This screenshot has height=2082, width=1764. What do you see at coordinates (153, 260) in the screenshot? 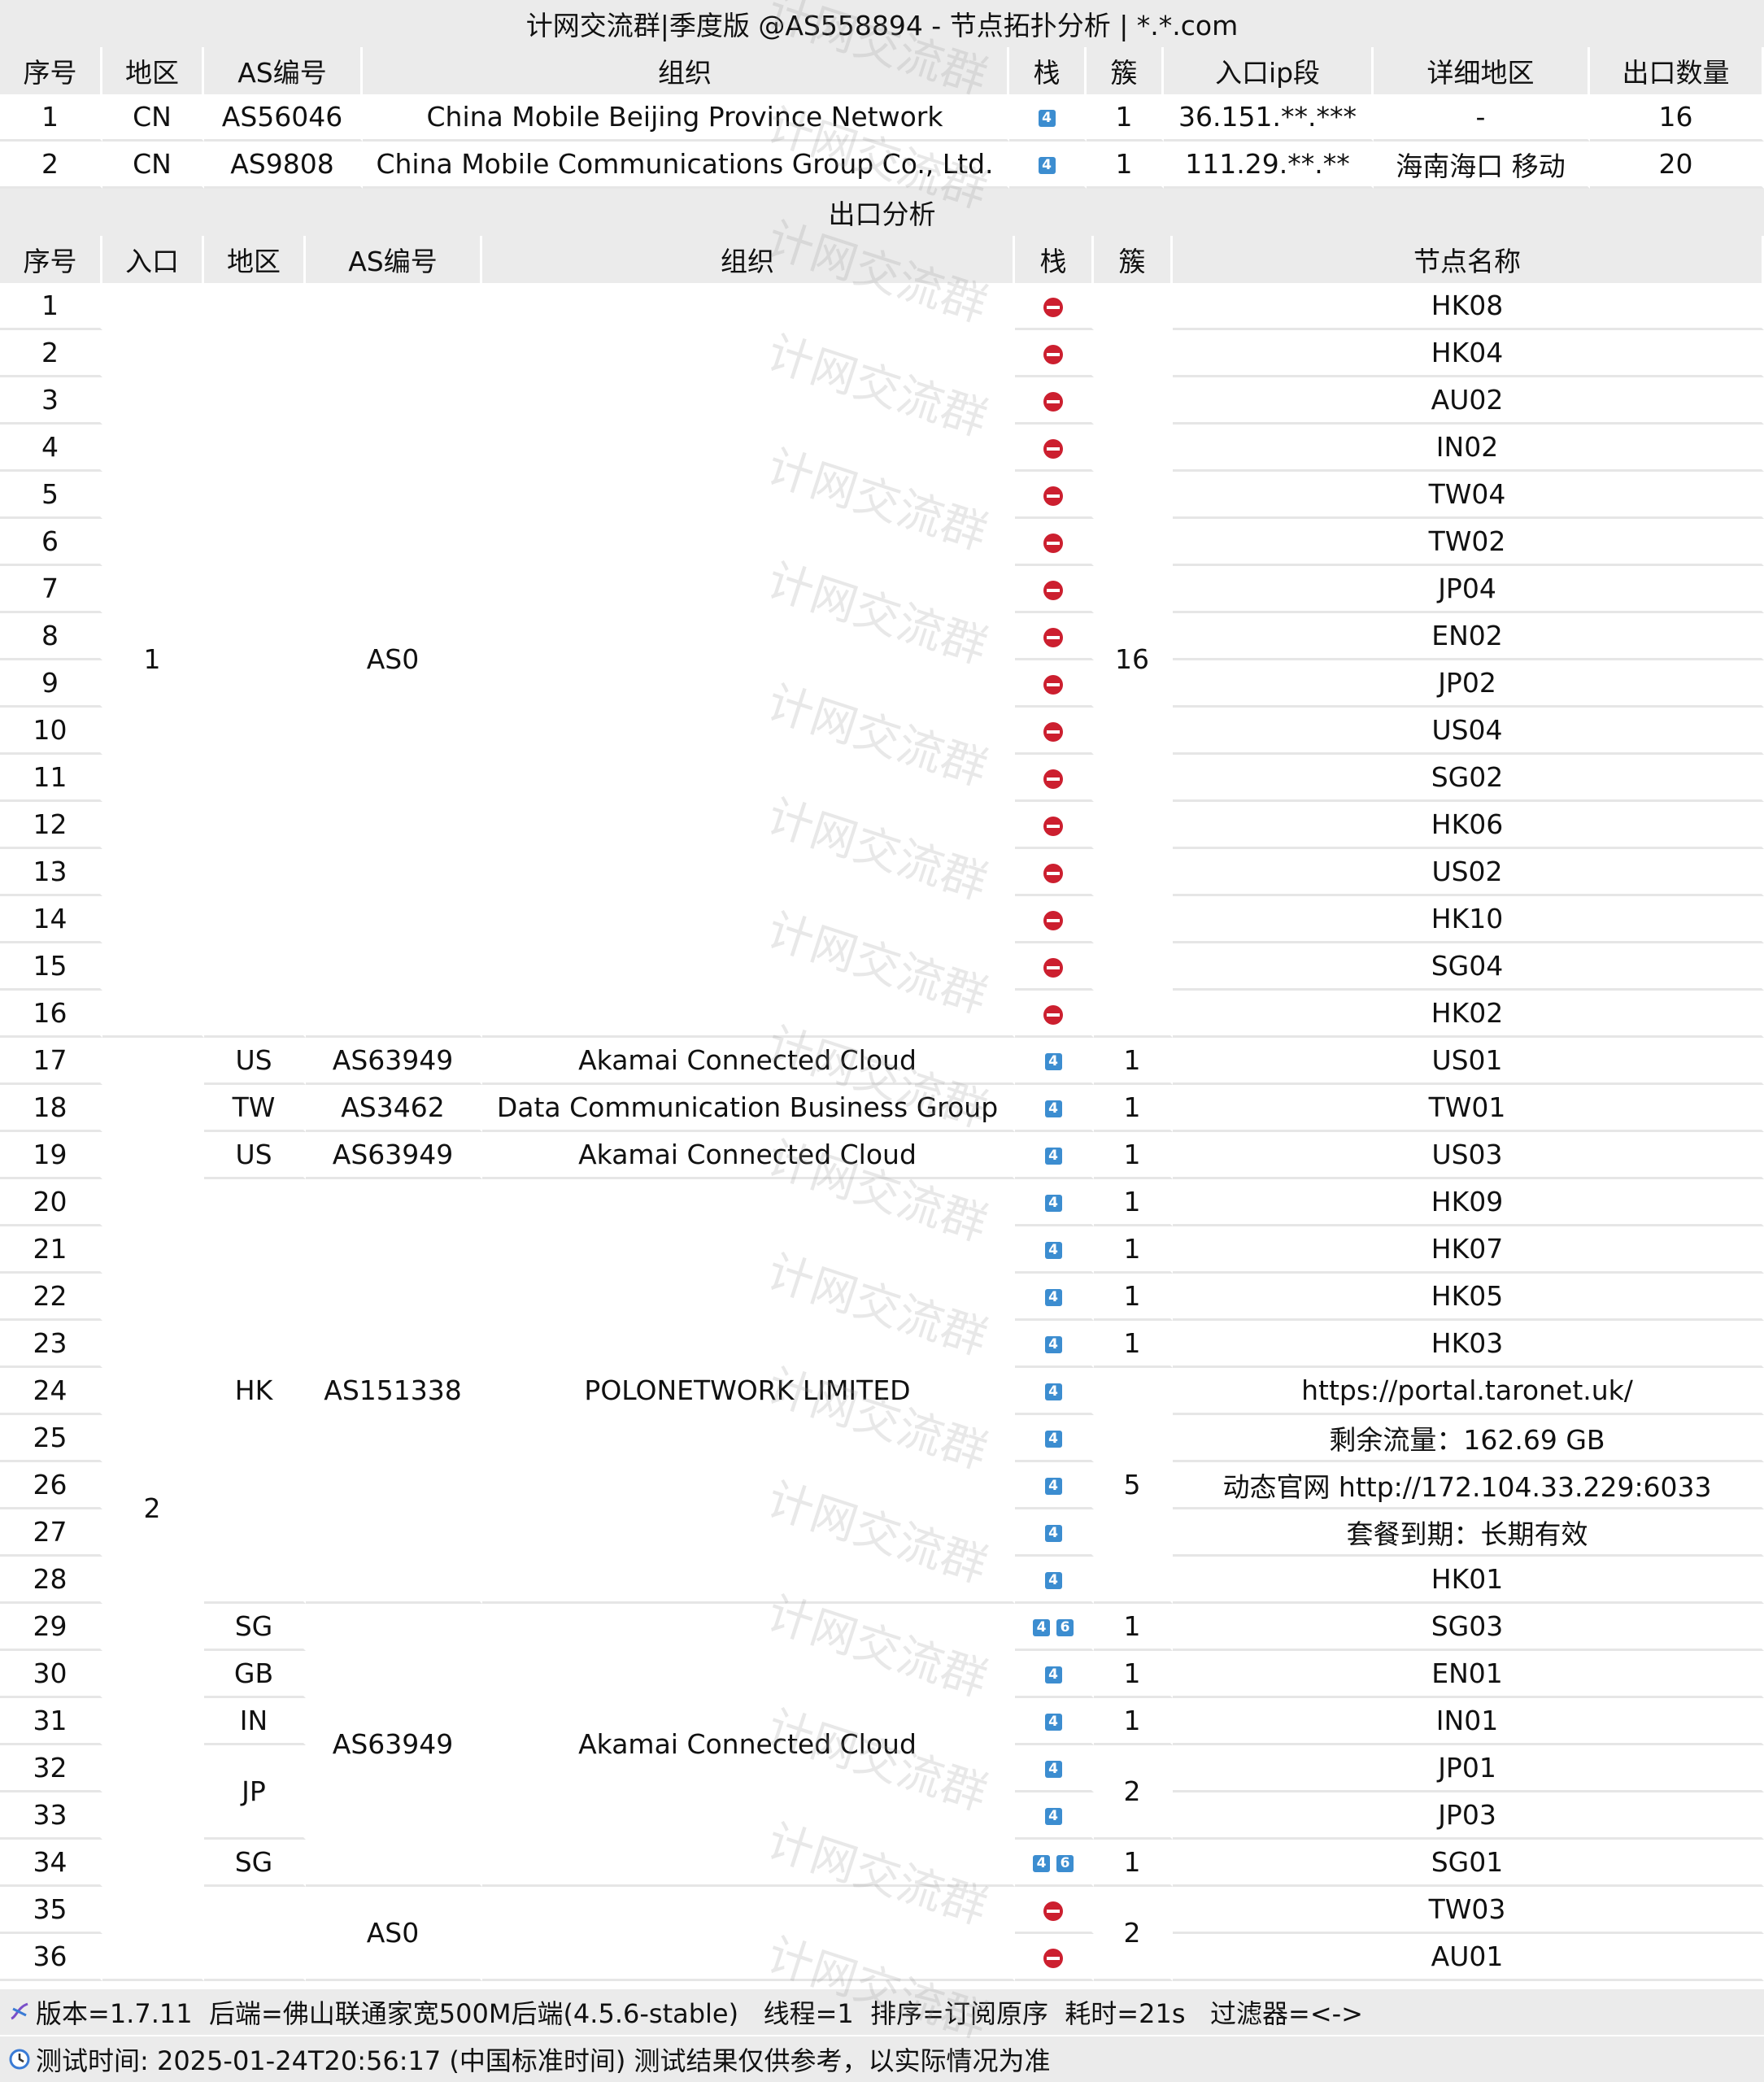
I see `col-entry: 入口` at bounding box center [153, 260].